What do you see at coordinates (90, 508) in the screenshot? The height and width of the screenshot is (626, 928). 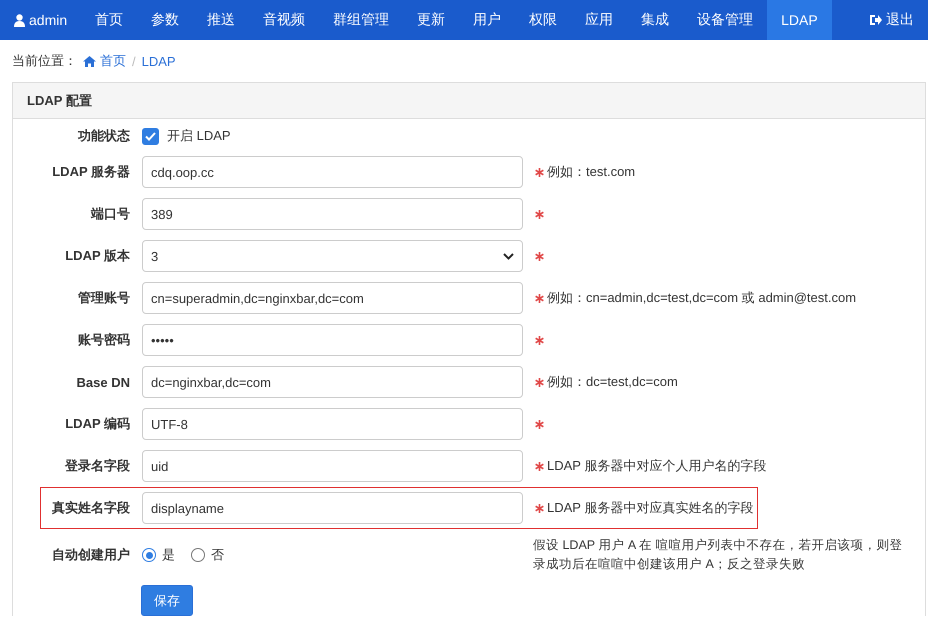 I see `field-label: 真实姓名字段` at bounding box center [90, 508].